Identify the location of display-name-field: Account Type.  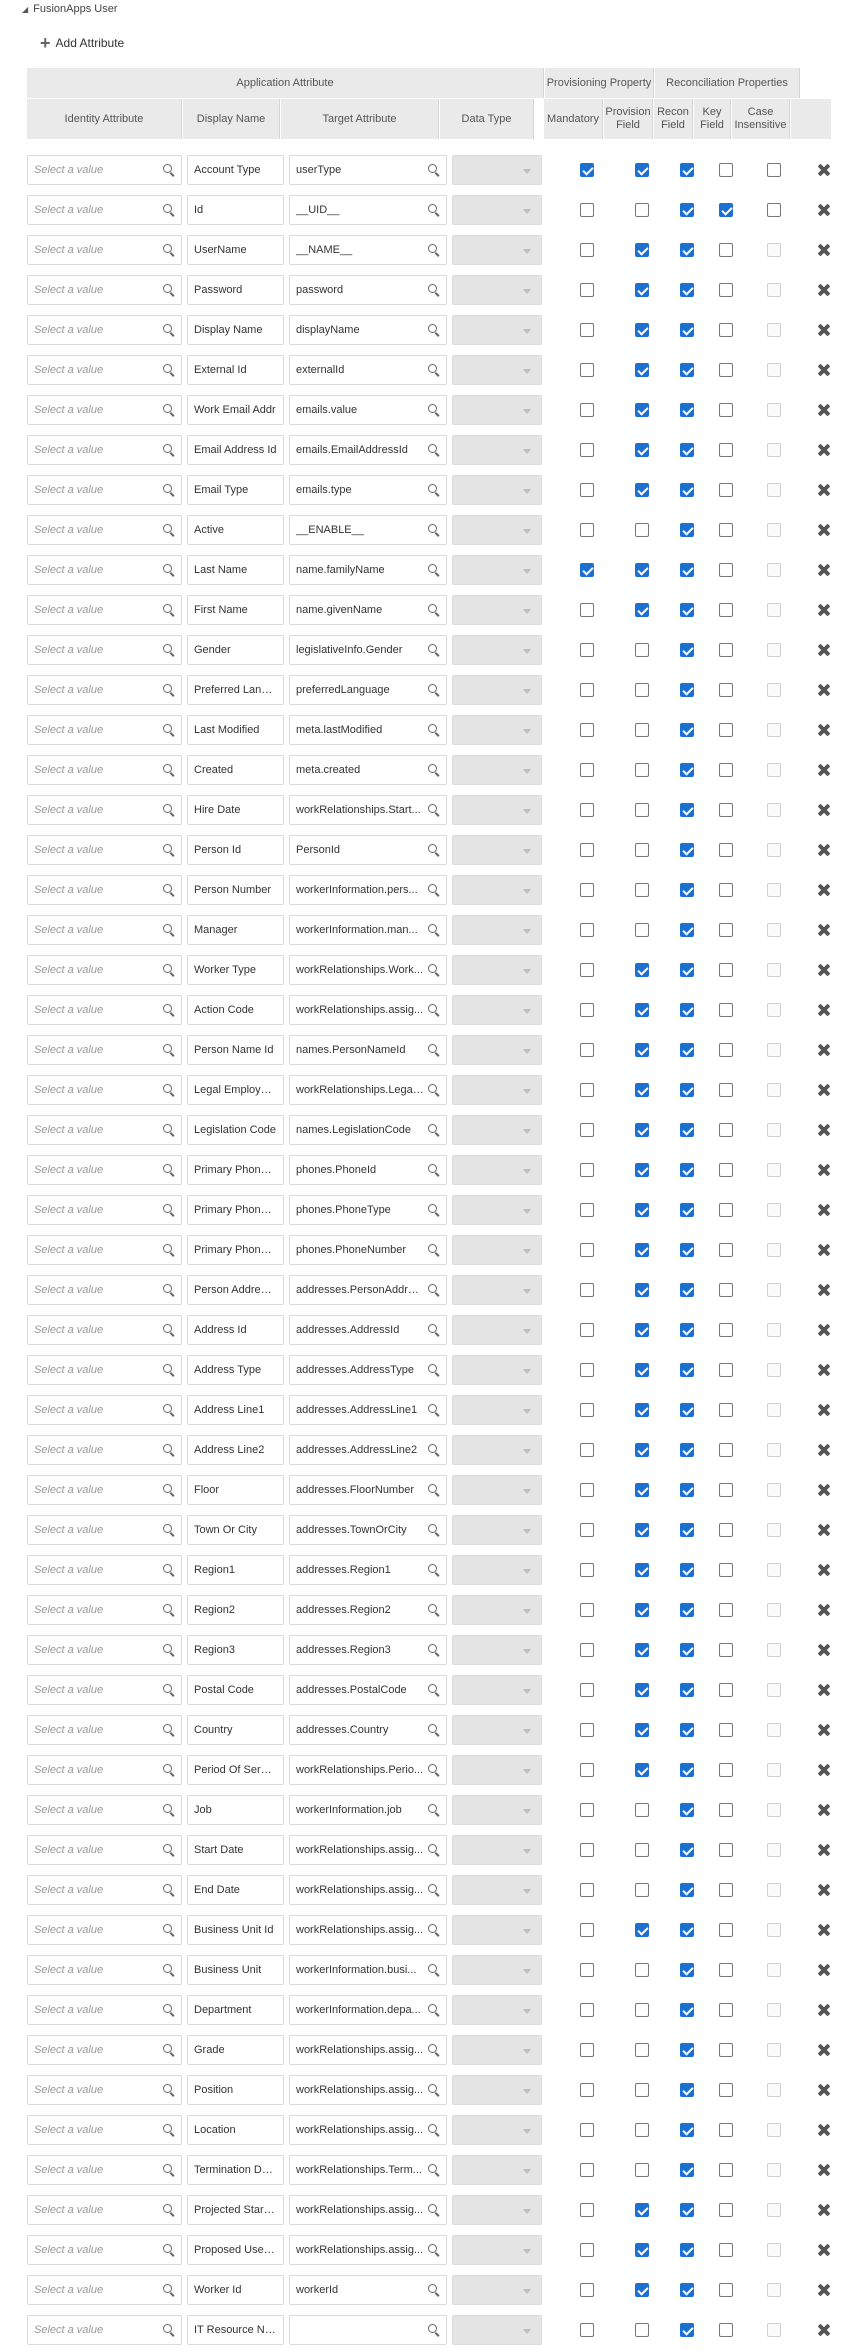
(235, 170).